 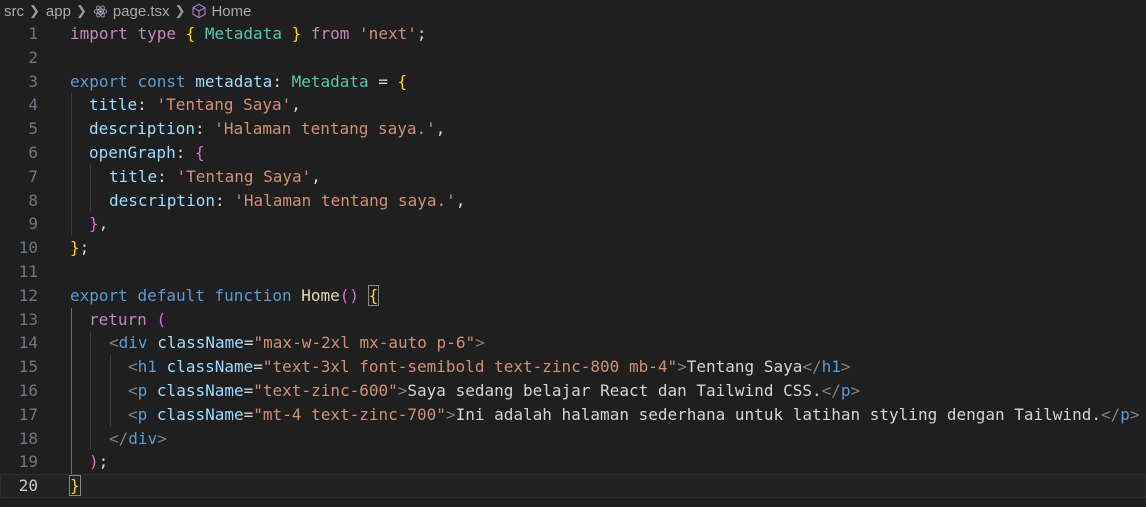 I want to click on line-number: 20, so click(x=28, y=486).